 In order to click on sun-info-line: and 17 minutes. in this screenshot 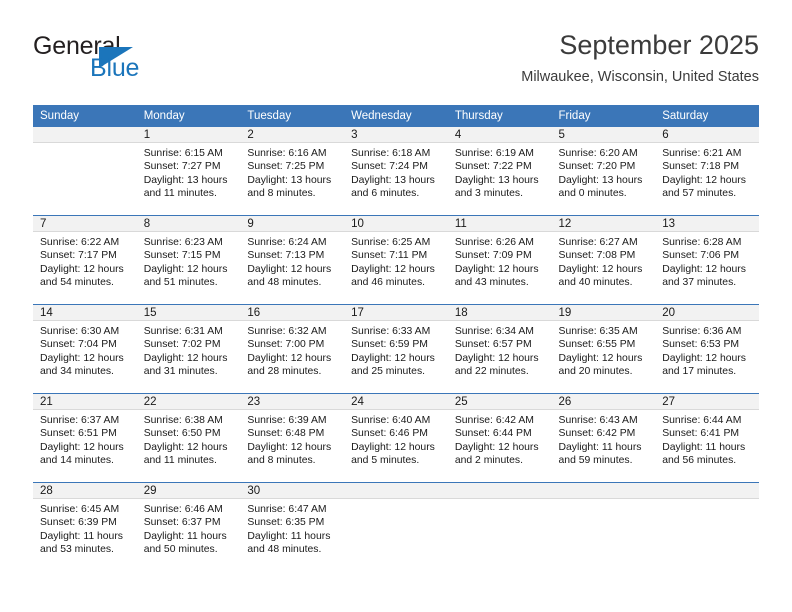, I will do `click(699, 372)`.